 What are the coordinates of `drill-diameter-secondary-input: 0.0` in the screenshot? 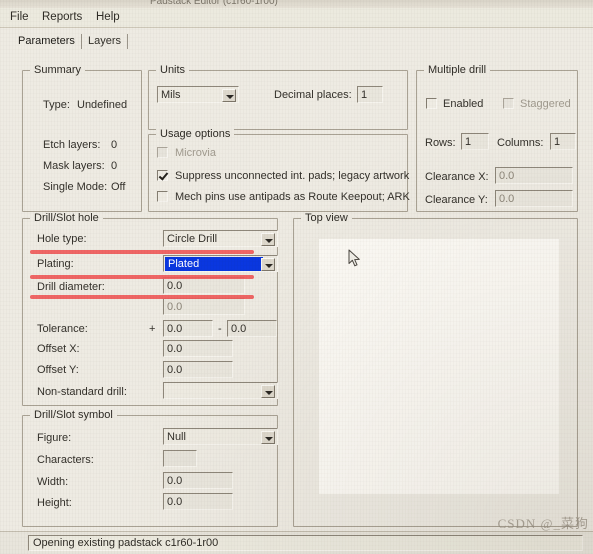 It's located at (204, 306).